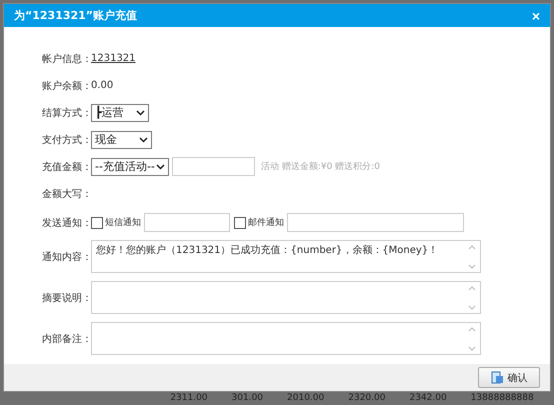 The image size is (554, 405). Describe the element at coordinates (286, 256) in the screenshot. I see `text-area: 您好！您的账户（1231321）已成功充值：{number}，余额：{Money}！` at that location.